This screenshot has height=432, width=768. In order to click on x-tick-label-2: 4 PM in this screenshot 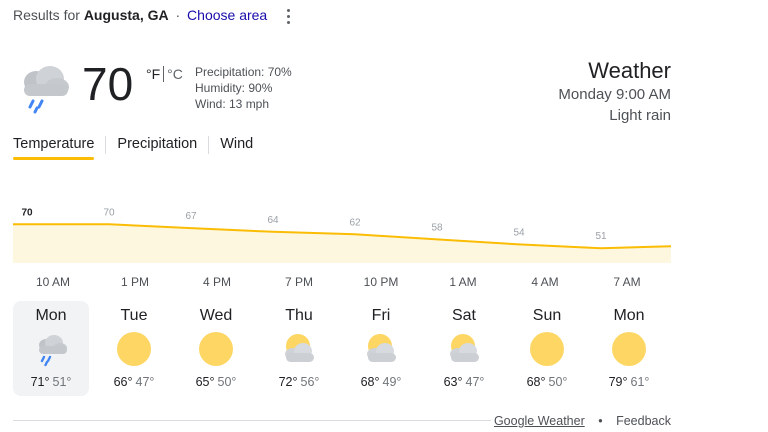, I will do `click(217, 282)`.